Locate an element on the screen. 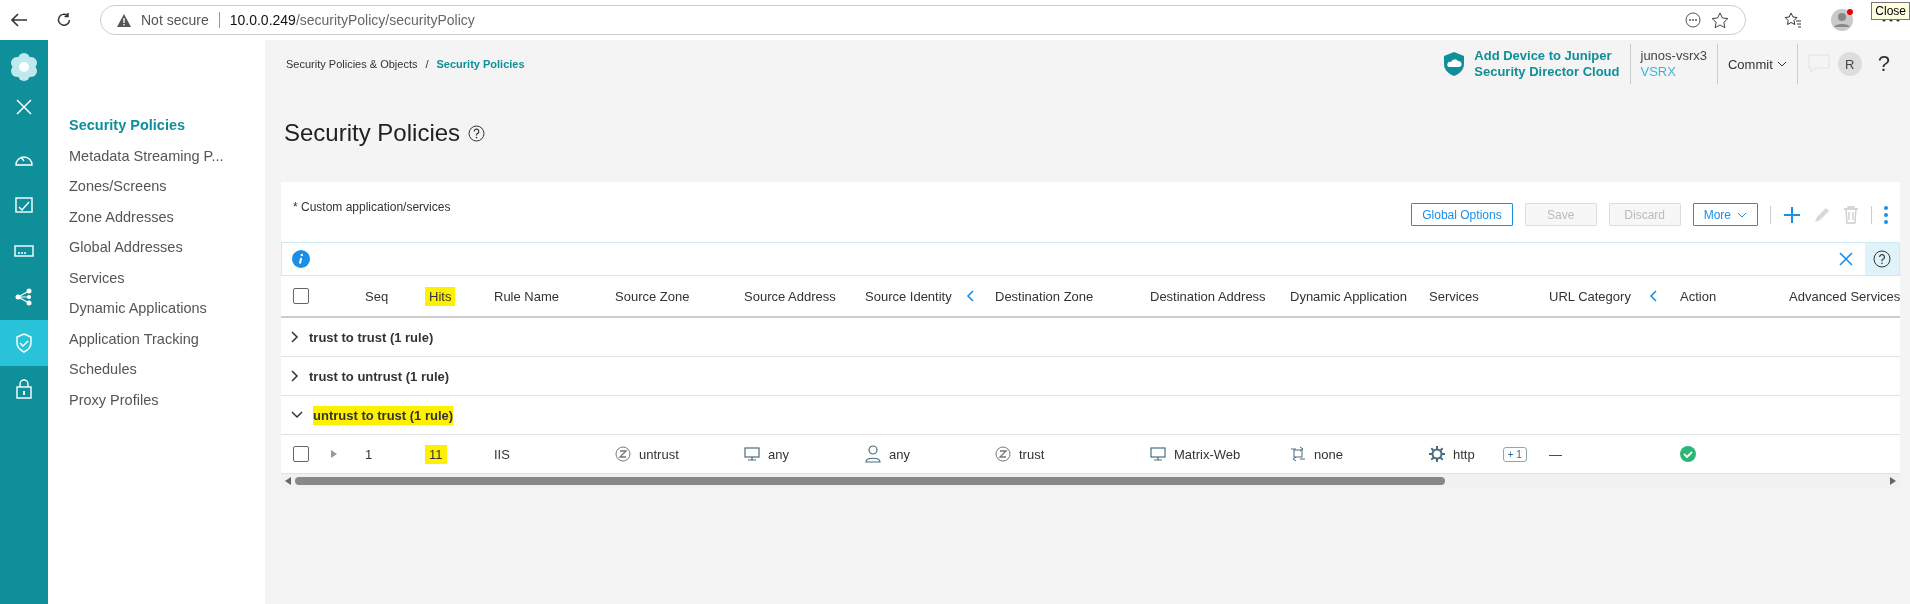 The height and width of the screenshot is (604, 1910). nav-item: Zone Addresses is located at coordinates (167, 216).